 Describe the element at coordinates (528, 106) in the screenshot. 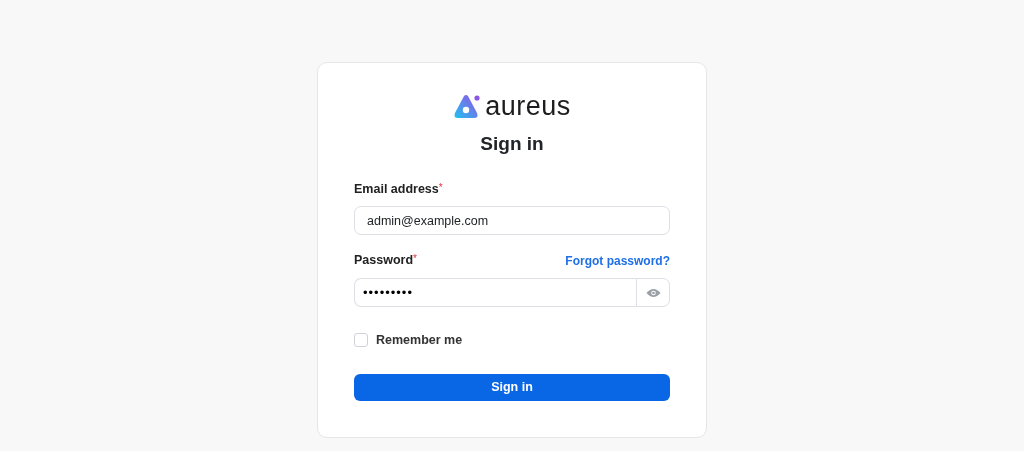

I see `logo-text: aureus` at that location.